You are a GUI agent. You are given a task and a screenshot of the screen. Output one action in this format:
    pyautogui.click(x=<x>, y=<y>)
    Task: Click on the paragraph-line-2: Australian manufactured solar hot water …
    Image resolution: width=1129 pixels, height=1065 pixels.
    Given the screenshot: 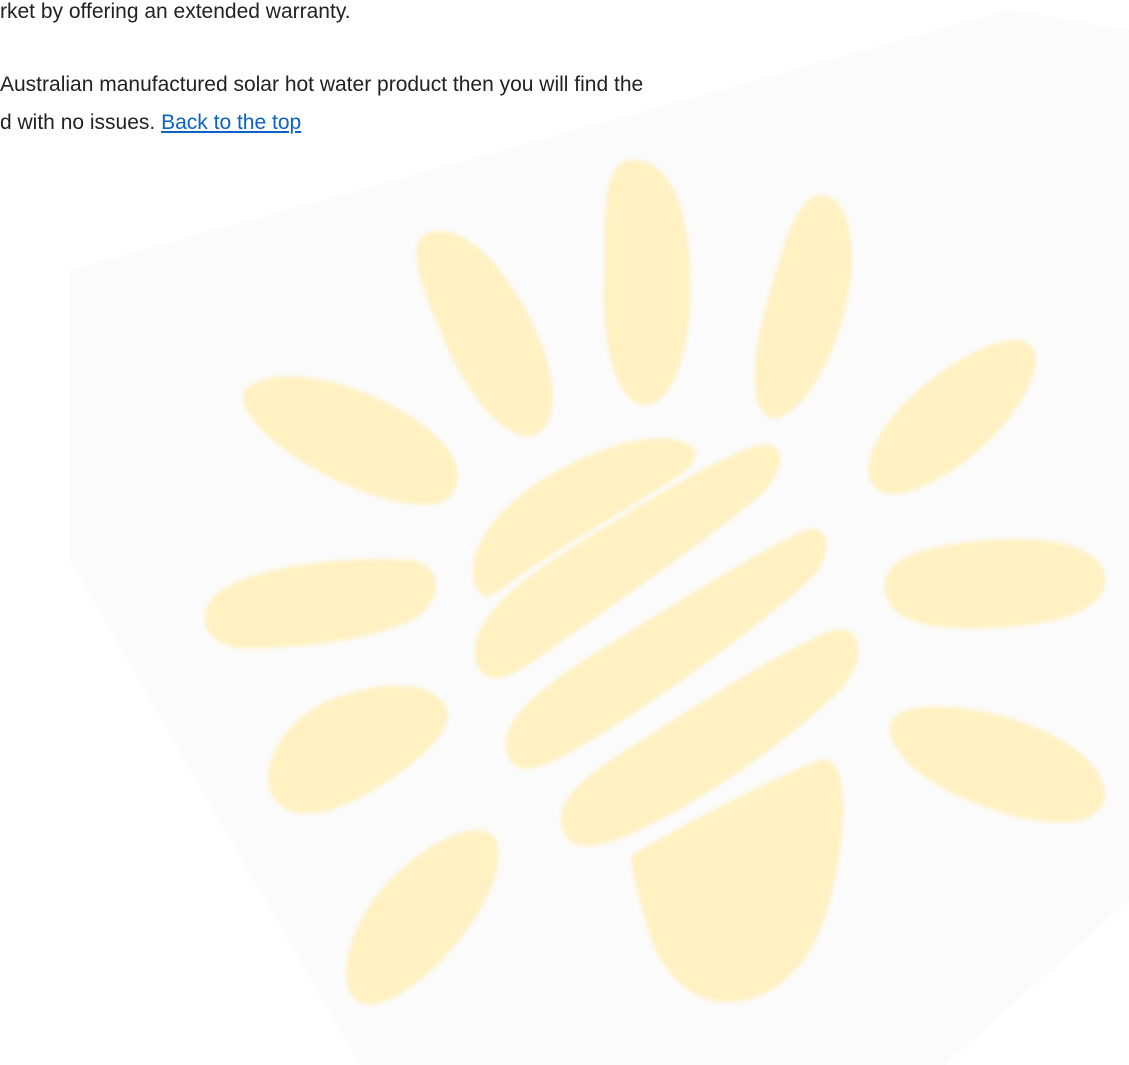 What is the action you would take?
    pyautogui.click(x=322, y=84)
    